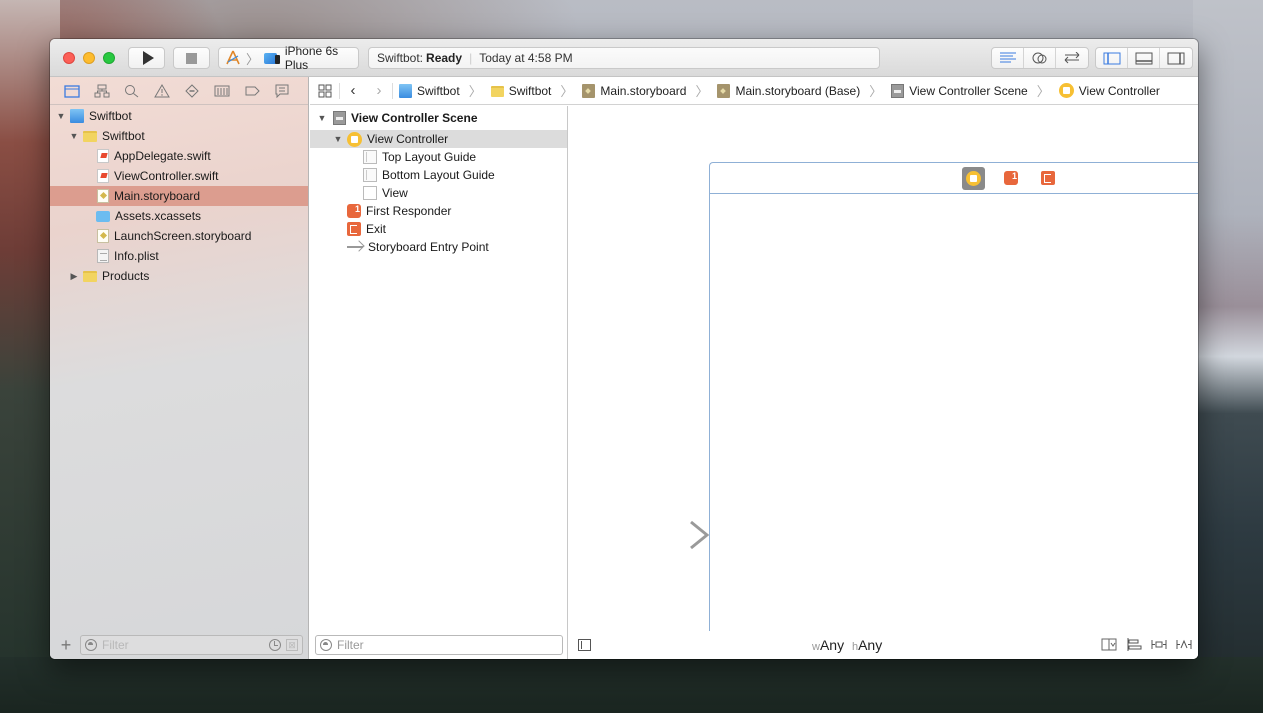 The height and width of the screenshot is (713, 1263). Describe the element at coordinates (1048, 178) in the screenshot. I see `dock-exit-icon` at that location.